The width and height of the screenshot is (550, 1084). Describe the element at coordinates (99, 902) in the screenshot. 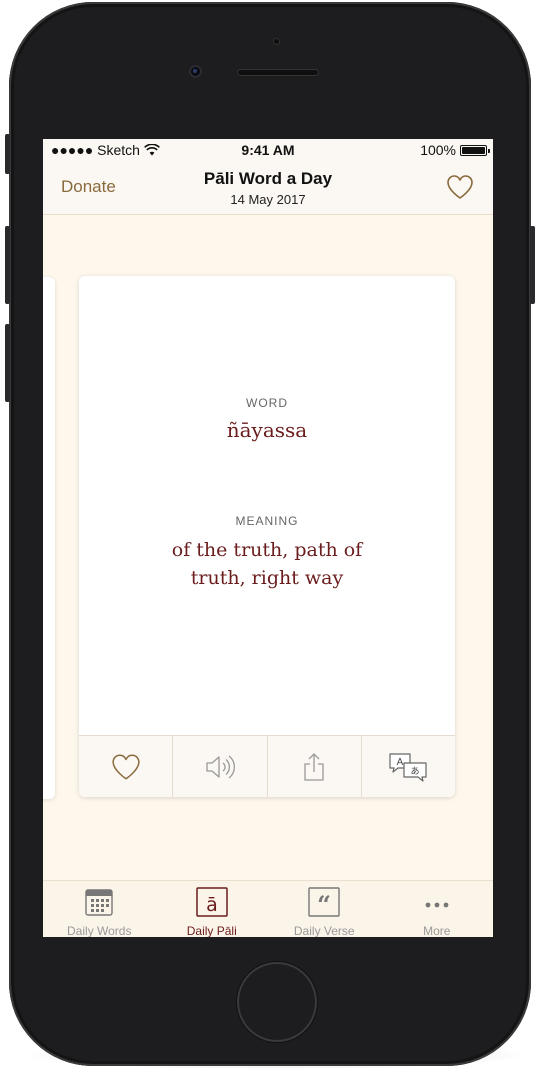

I see `calendar-icon` at that location.